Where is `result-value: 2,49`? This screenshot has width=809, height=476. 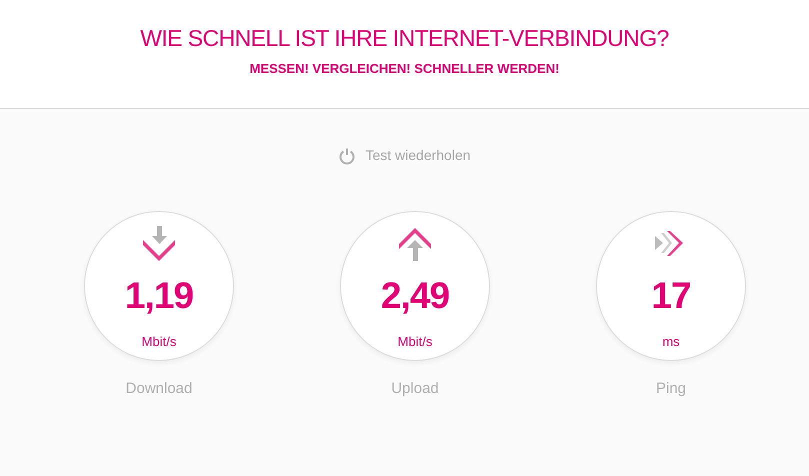 result-value: 2,49 is located at coordinates (415, 296).